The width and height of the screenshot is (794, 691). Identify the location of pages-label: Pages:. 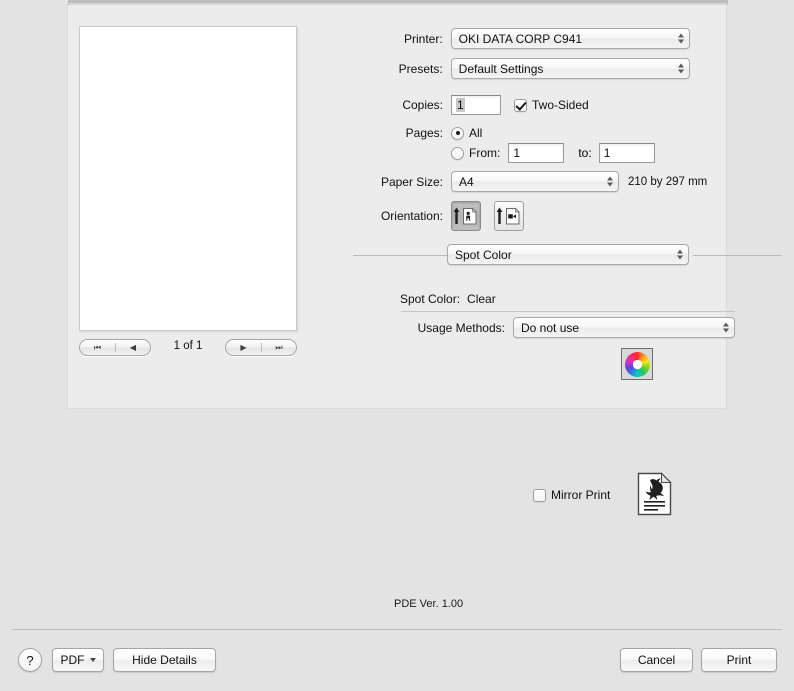
(424, 133).